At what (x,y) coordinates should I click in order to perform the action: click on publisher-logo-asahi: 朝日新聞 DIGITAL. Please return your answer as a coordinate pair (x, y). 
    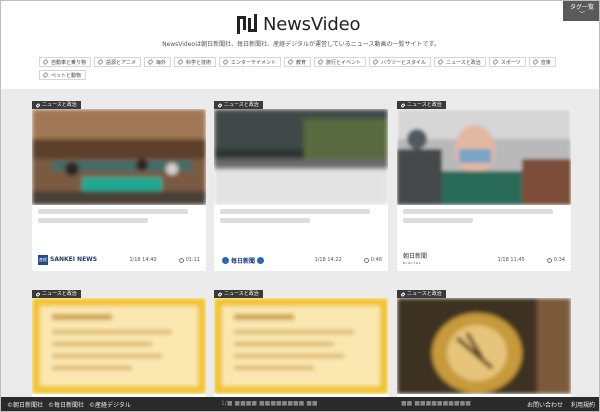
    Looking at the image, I should click on (415, 260).